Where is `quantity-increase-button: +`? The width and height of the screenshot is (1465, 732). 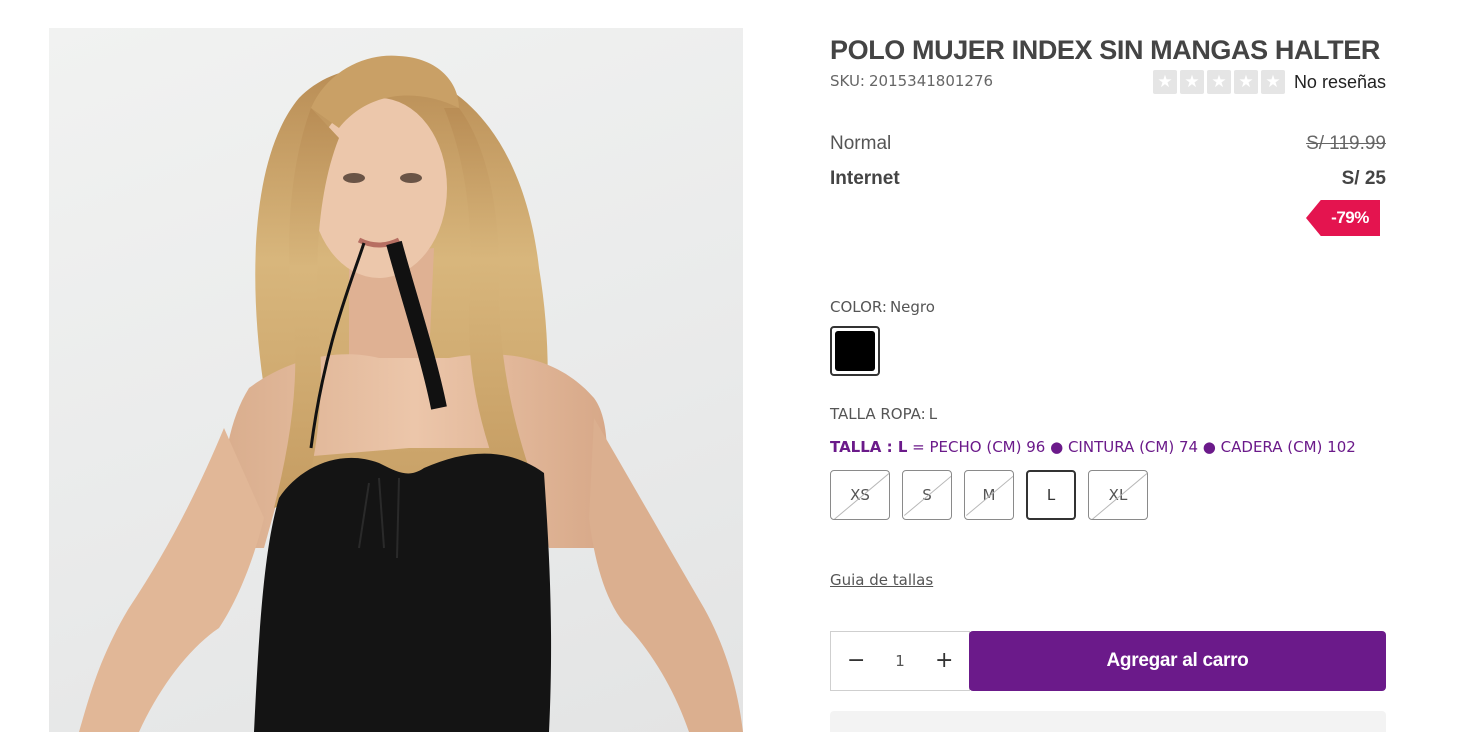
quantity-increase-button: + is located at coordinates (944, 661).